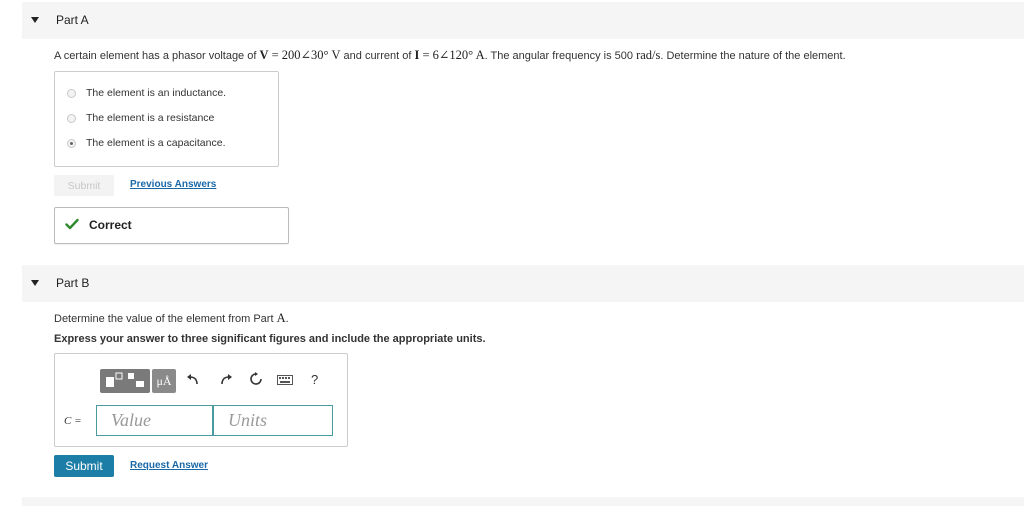 The image size is (1024, 506). What do you see at coordinates (173, 184) in the screenshot?
I see `previous-answers-link: Previous Answers` at bounding box center [173, 184].